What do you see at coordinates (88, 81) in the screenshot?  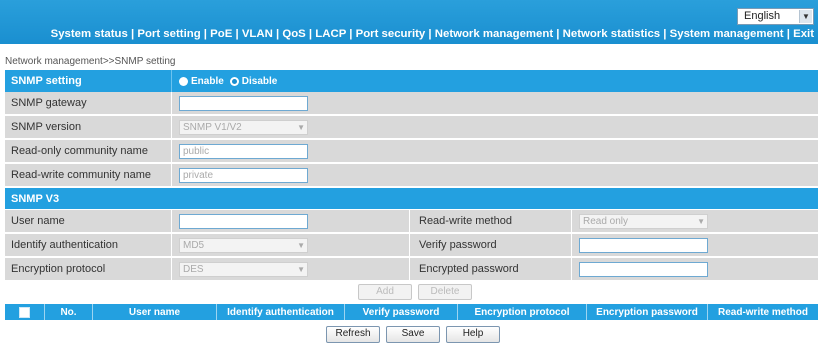 I see `snmp-setting-title: SNMP setting` at bounding box center [88, 81].